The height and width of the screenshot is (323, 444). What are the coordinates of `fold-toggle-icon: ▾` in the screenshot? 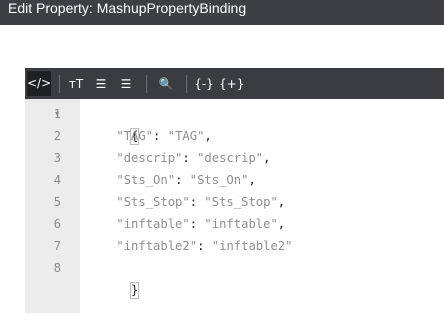 It's located at (57, 114).